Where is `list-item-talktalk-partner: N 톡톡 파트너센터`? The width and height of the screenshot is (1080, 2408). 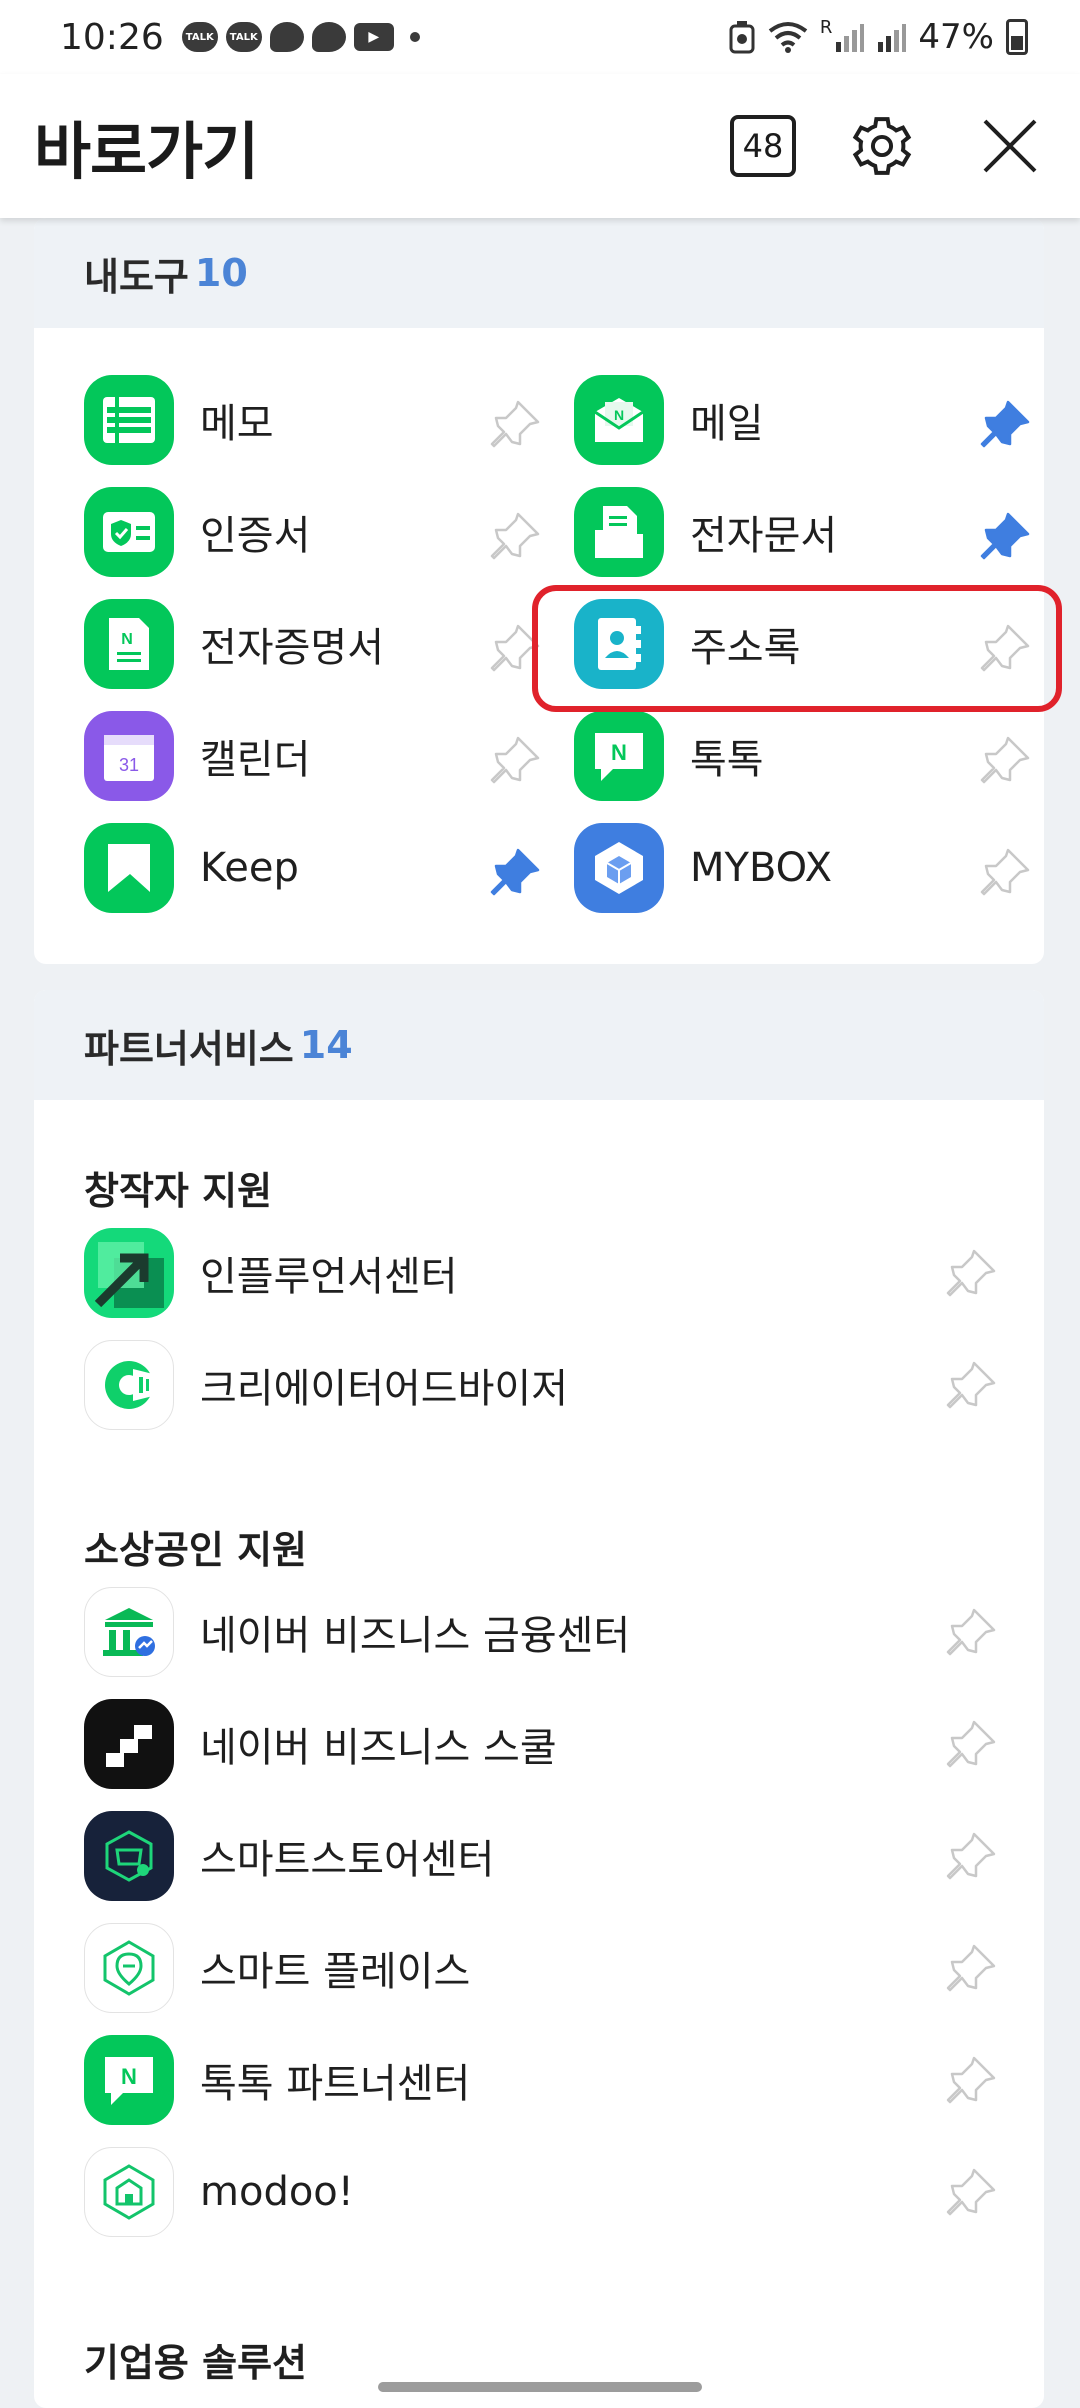
list-item-talktalk-partner: N 톡톡 파트너센터 is located at coordinates (539, 2080).